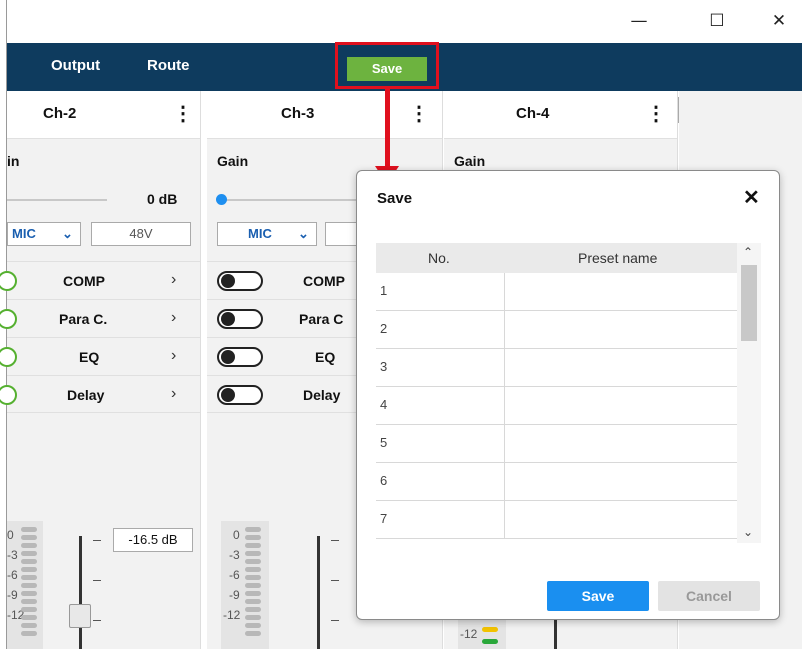 This screenshot has width=802, height=649. Describe the element at coordinates (556, 444) in the screenshot. I see `table-row: 5` at that location.